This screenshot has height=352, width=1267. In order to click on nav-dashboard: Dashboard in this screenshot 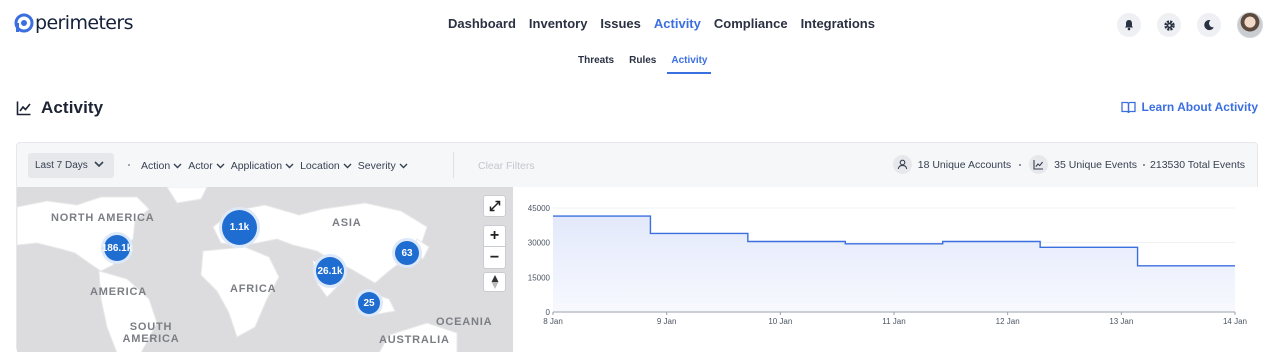, I will do `click(482, 23)`.